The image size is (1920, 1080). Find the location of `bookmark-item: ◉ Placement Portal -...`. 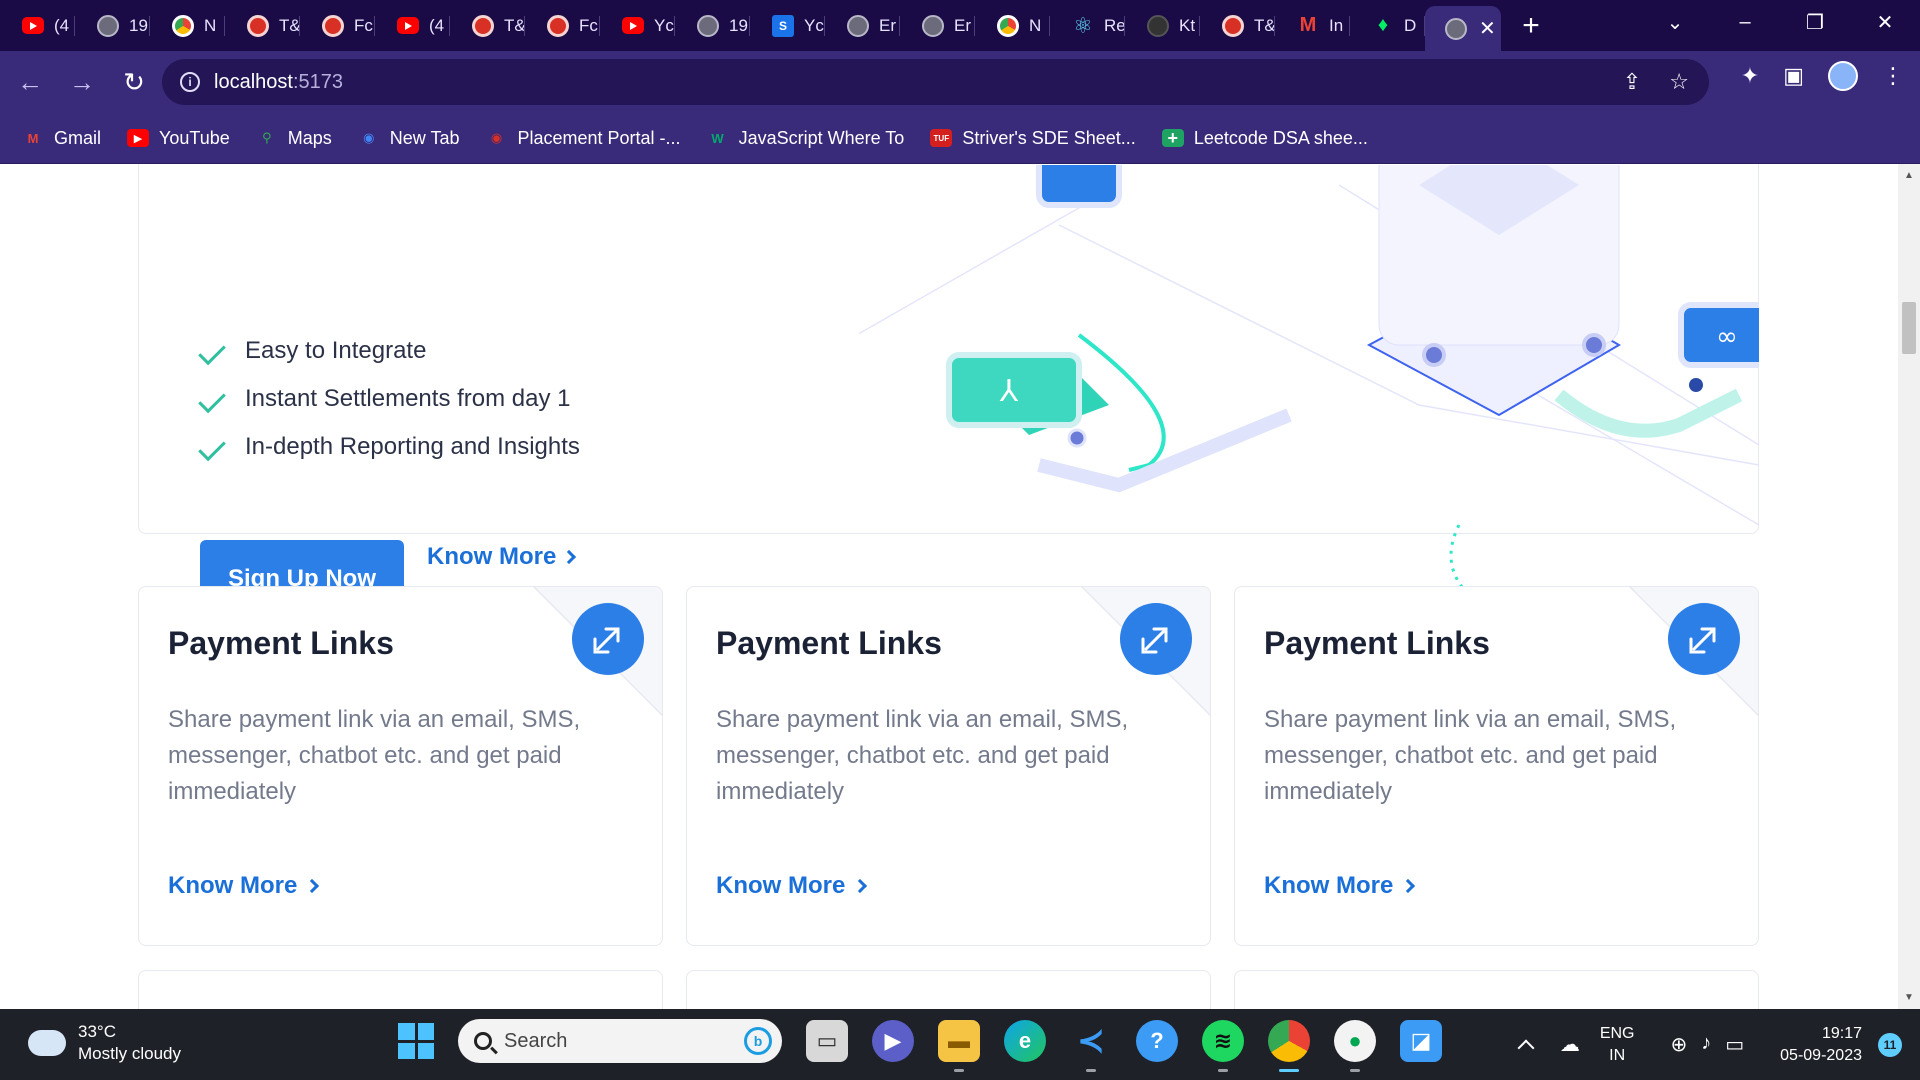

bookmark-item: ◉ Placement Portal -... is located at coordinates (583, 138).